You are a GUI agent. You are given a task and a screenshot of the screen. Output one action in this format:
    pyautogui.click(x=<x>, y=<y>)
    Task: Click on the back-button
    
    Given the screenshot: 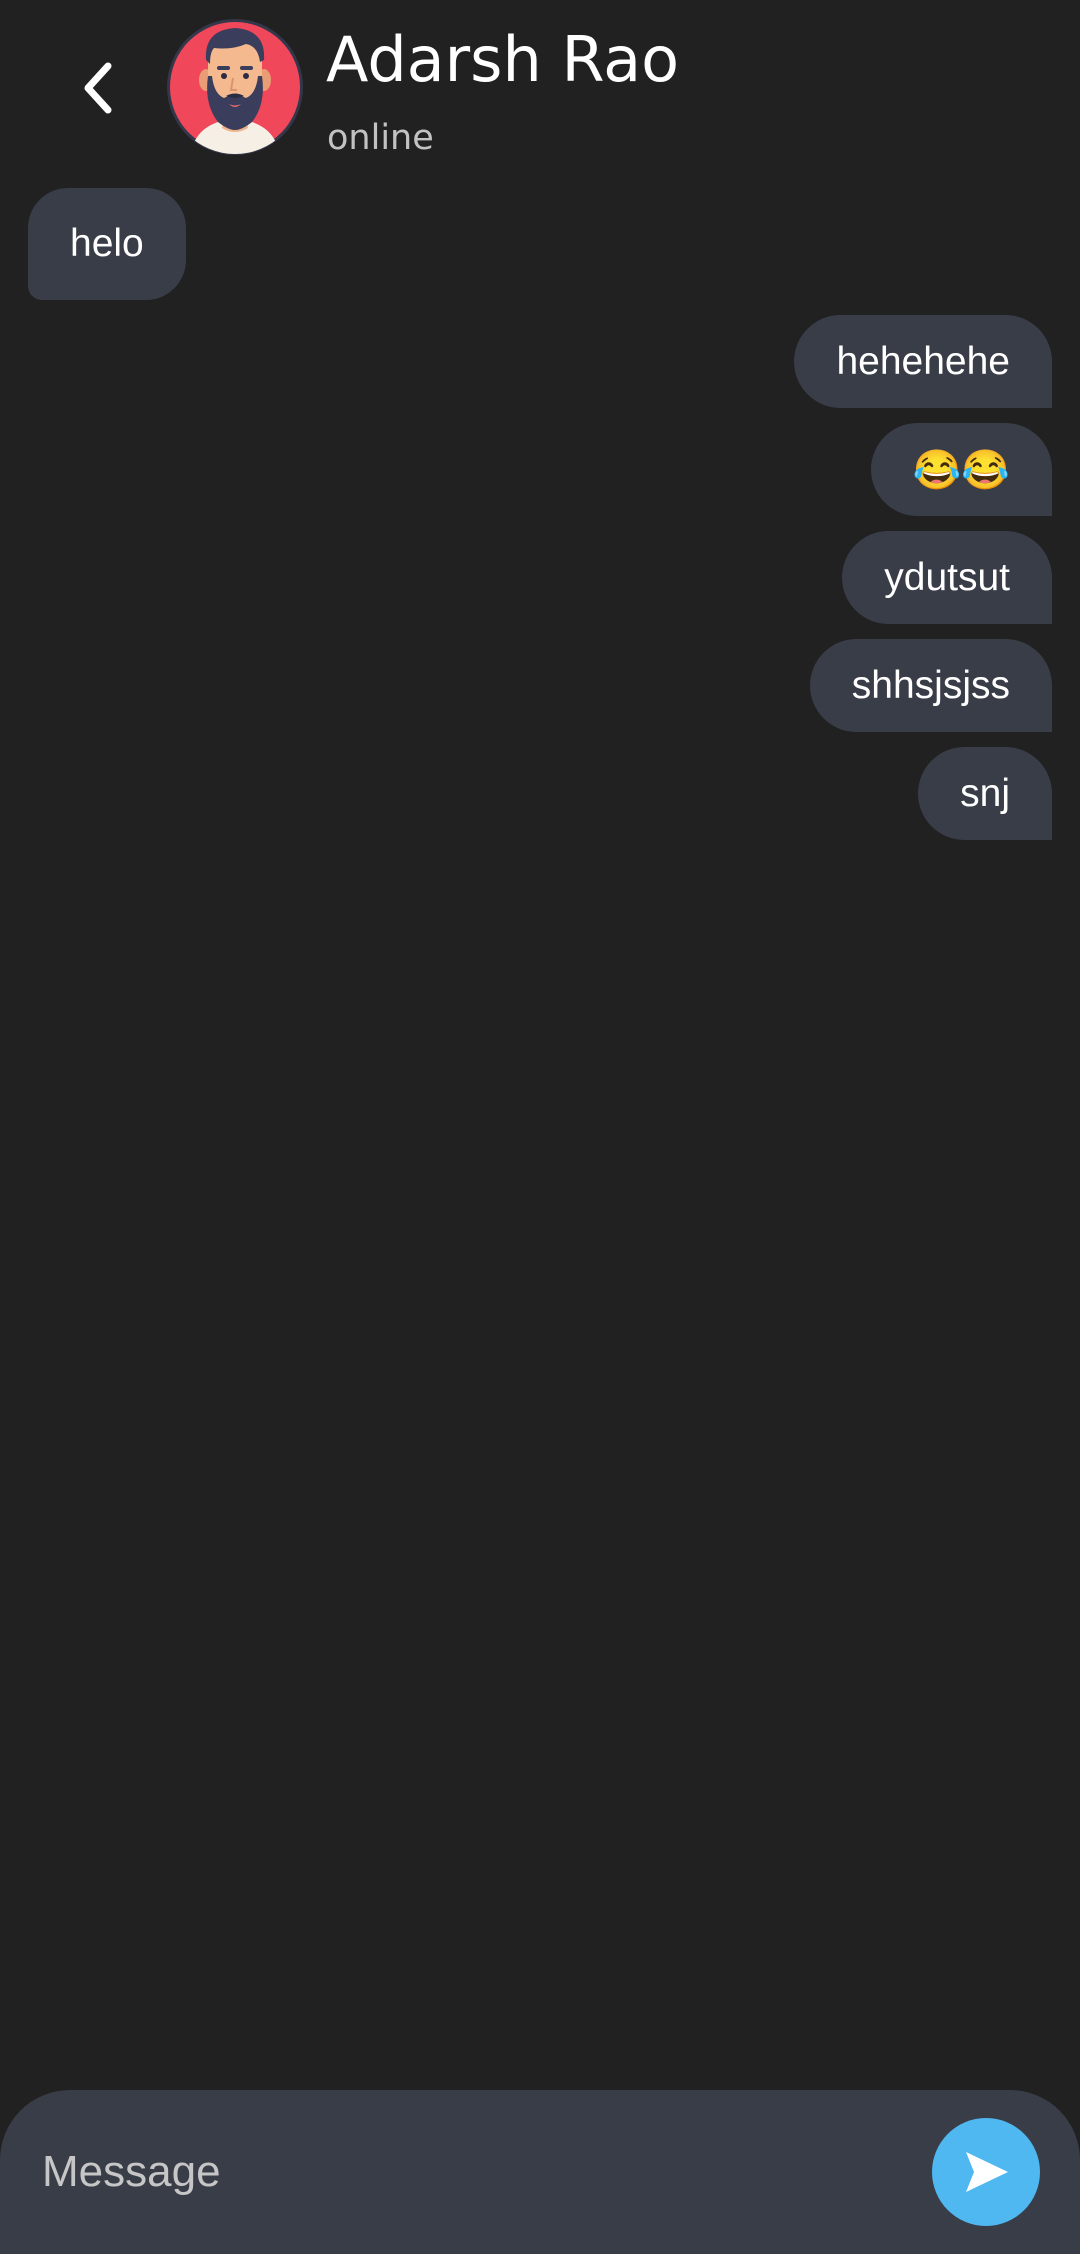 What is the action you would take?
    pyautogui.click(x=98, y=88)
    